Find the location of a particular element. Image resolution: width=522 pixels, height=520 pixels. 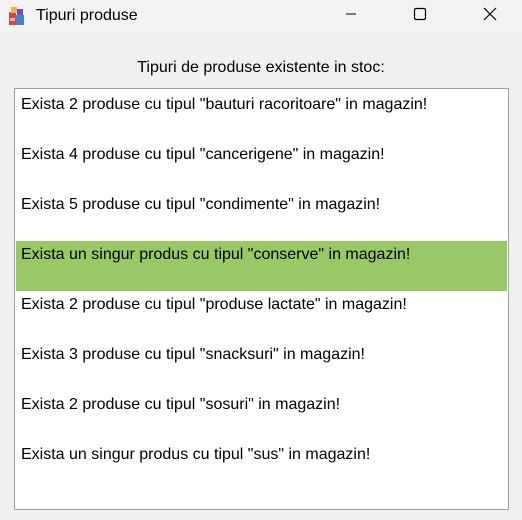

maximize-icon is located at coordinates (420, 16).